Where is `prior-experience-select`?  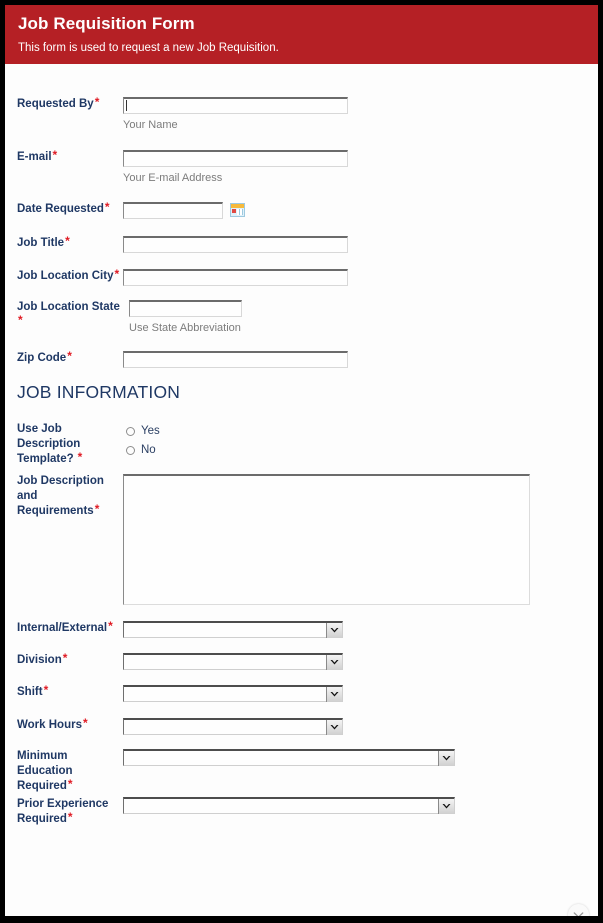 prior-experience-select is located at coordinates (289, 805).